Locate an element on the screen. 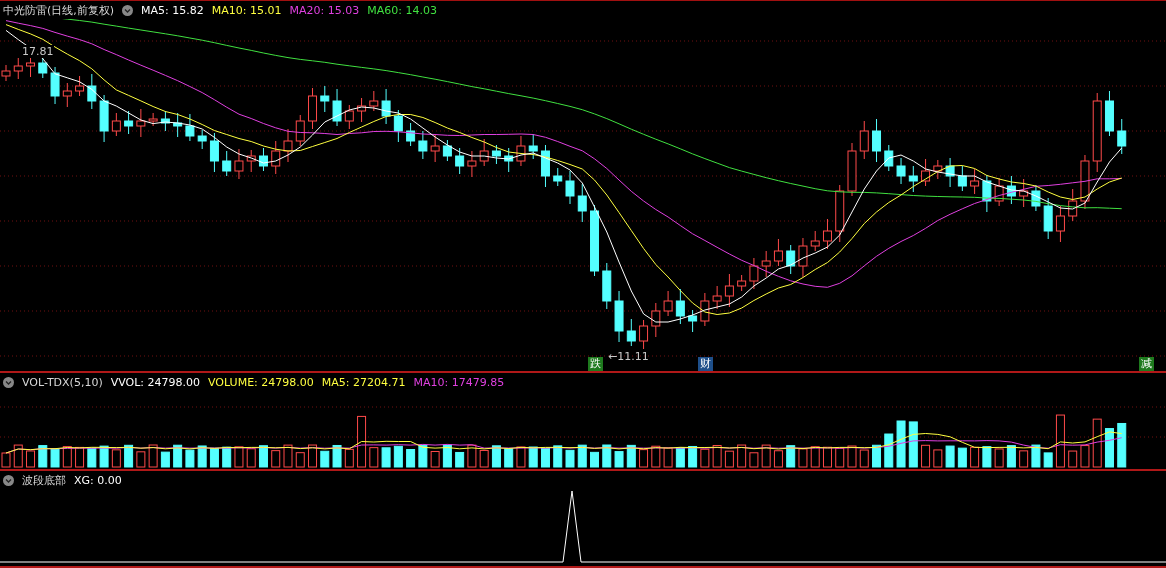 Image resolution: width=1166 pixels, height=568 pixels. indicator-value: MA60: 14.03 is located at coordinates (402, 10).